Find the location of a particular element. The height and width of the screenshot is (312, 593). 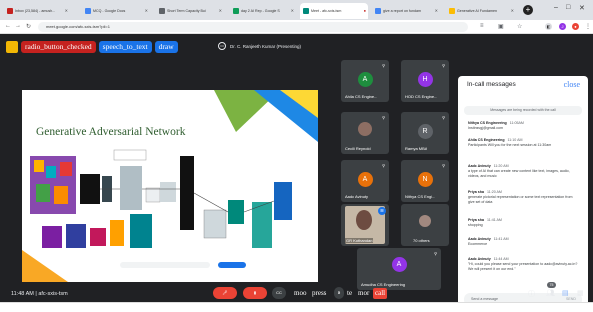

present-screen-icon: ▭ is located at coordinates (222, 46).